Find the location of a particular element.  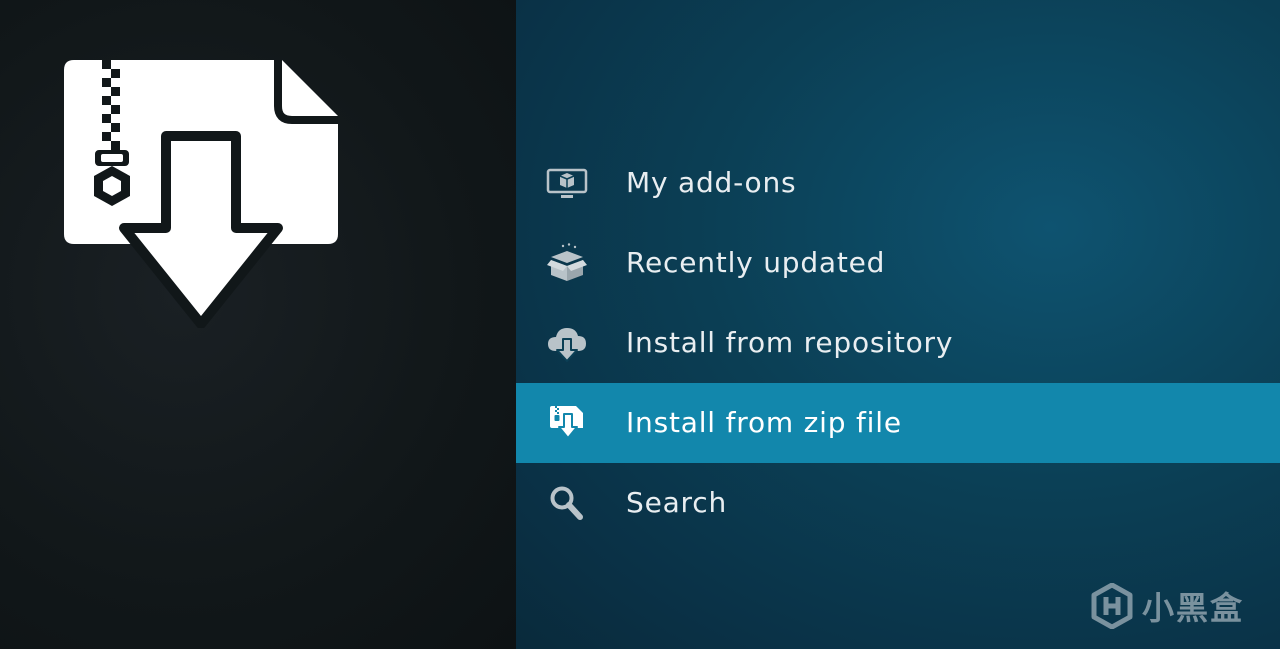

menu-item-label: Search is located at coordinates (676, 502).